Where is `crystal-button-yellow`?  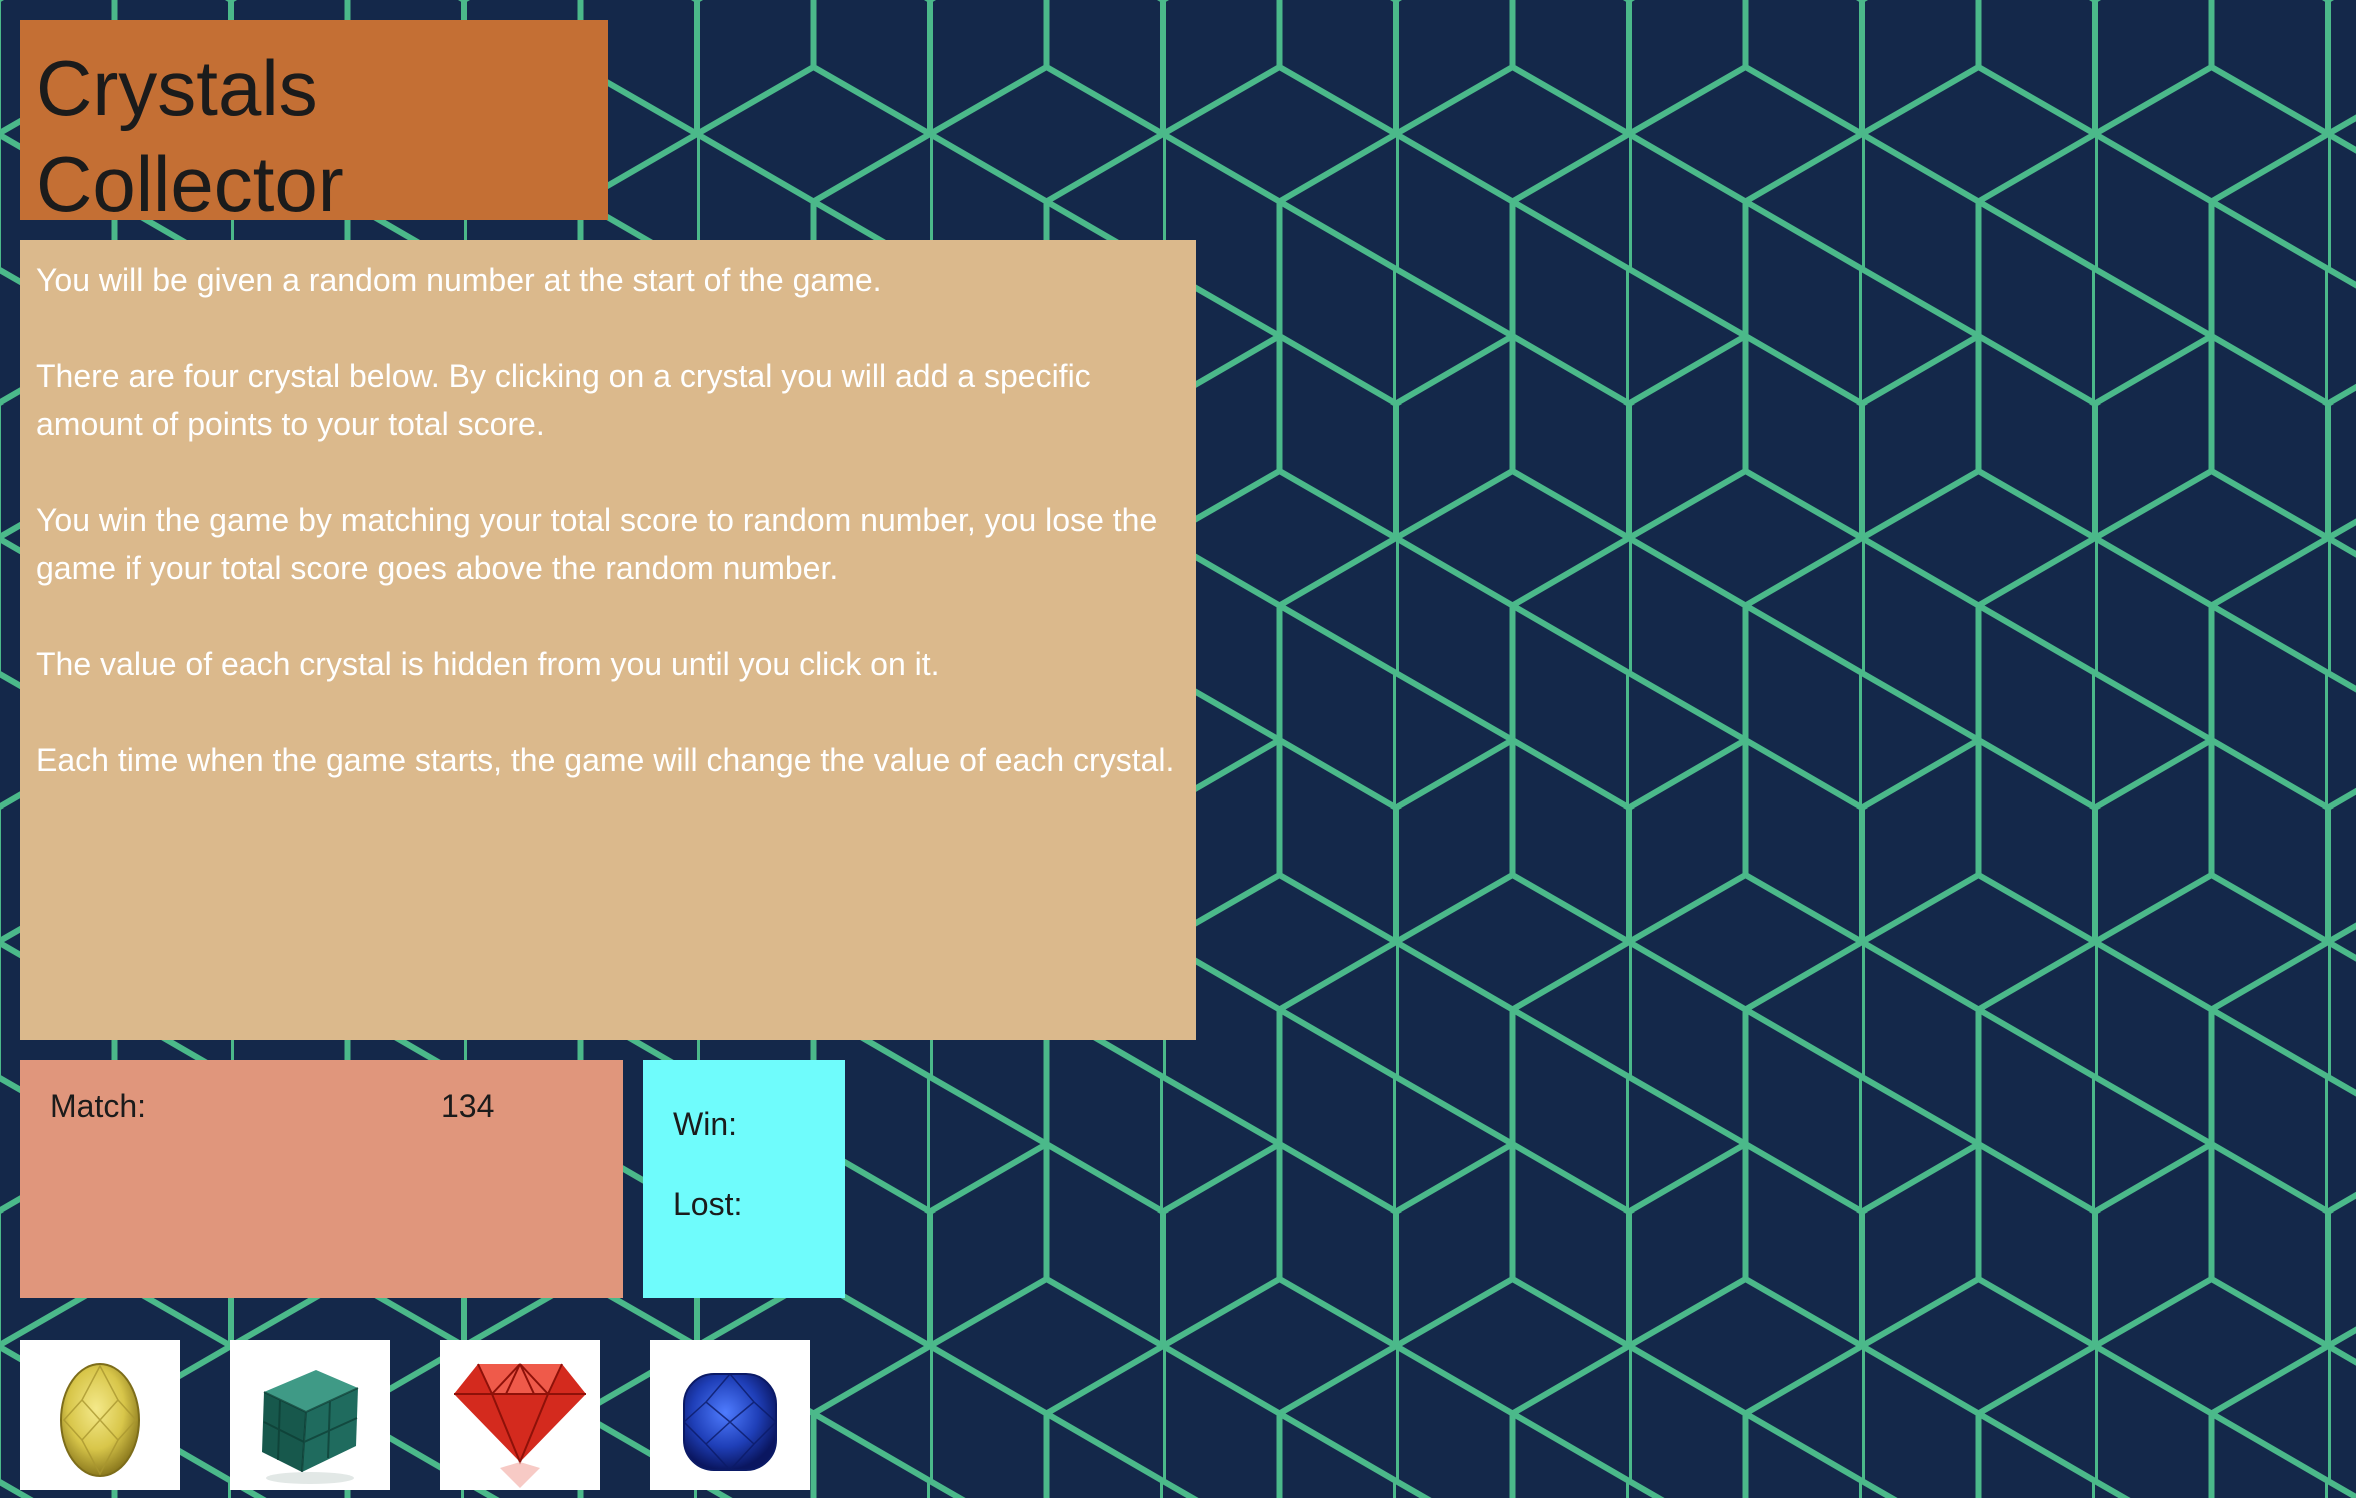 crystal-button-yellow is located at coordinates (100, 1415).